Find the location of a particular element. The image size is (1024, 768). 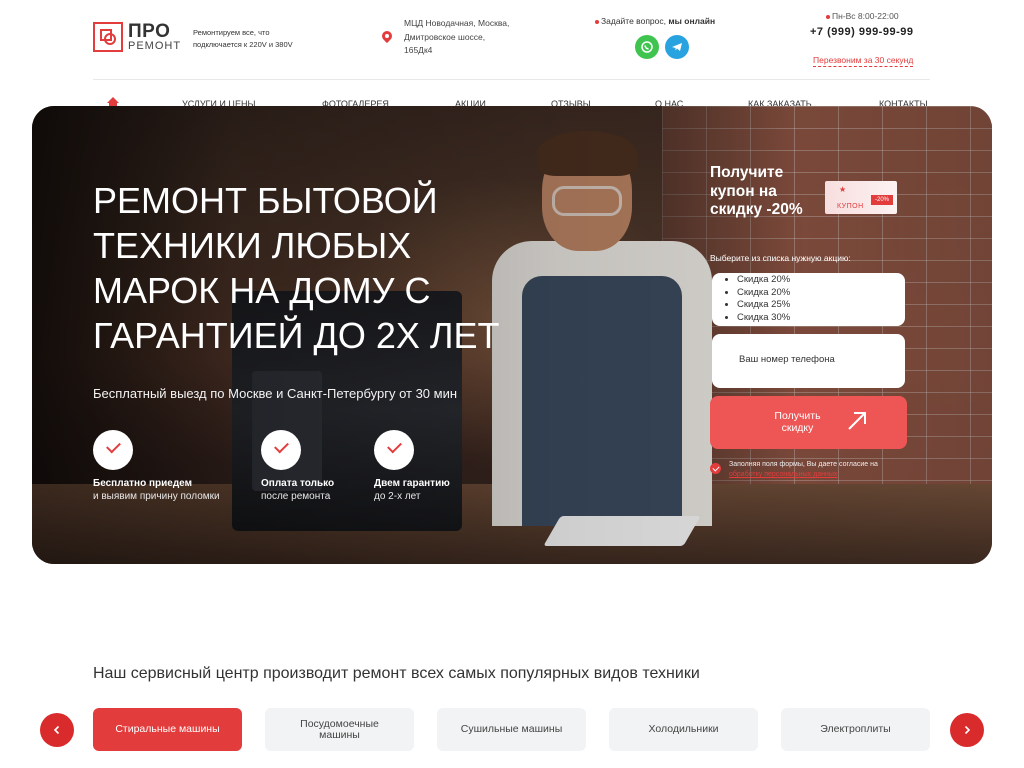

telegram-icon is located at coordinates (677, 47).